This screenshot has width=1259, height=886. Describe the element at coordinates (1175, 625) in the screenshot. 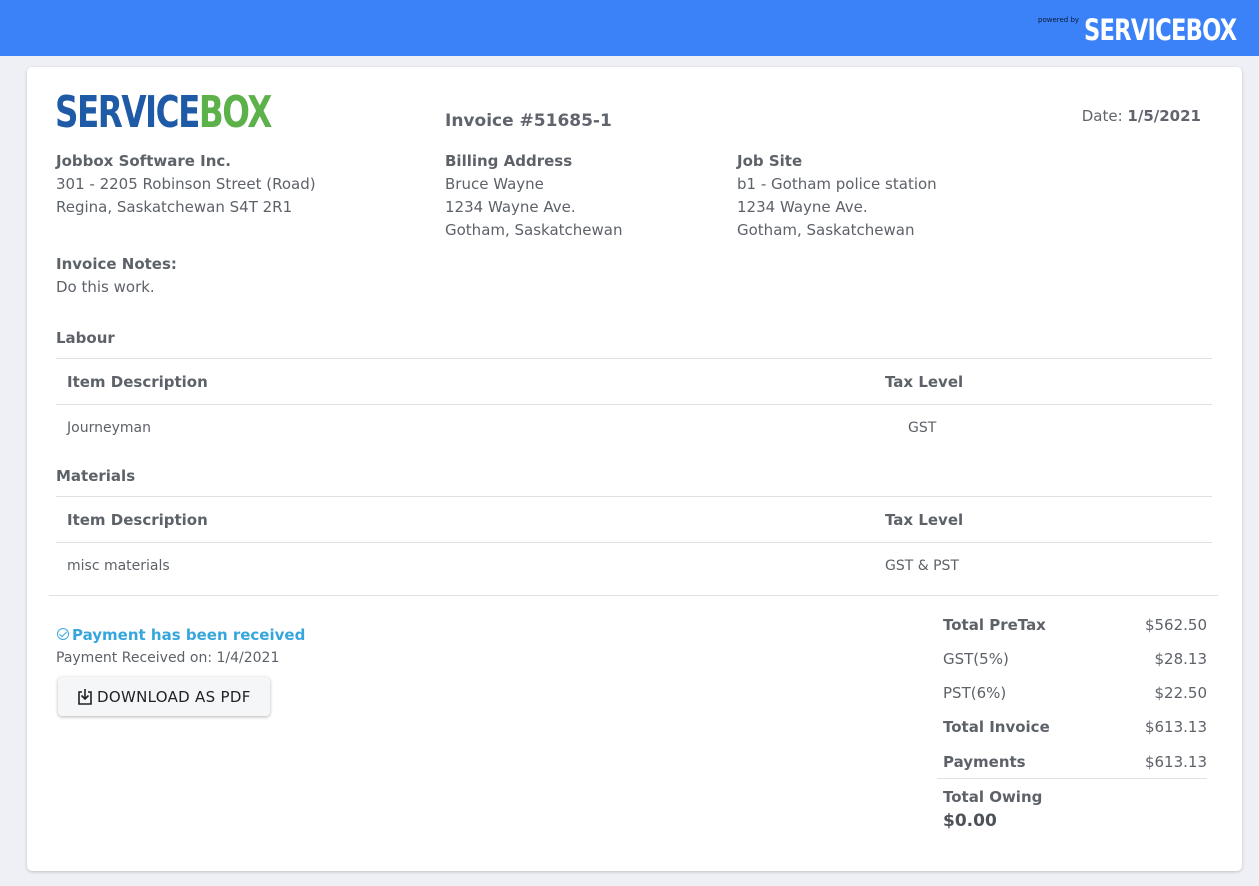

I see `total-pretax-value: $562.50` at that location.